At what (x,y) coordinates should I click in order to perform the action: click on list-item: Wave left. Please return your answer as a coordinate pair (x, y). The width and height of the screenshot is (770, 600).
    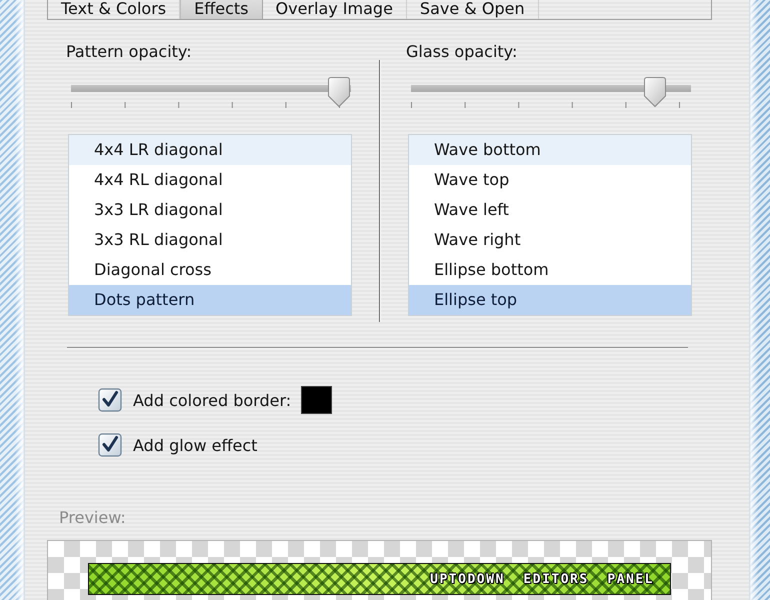
    Looking at the image, I should click on (550, 210).